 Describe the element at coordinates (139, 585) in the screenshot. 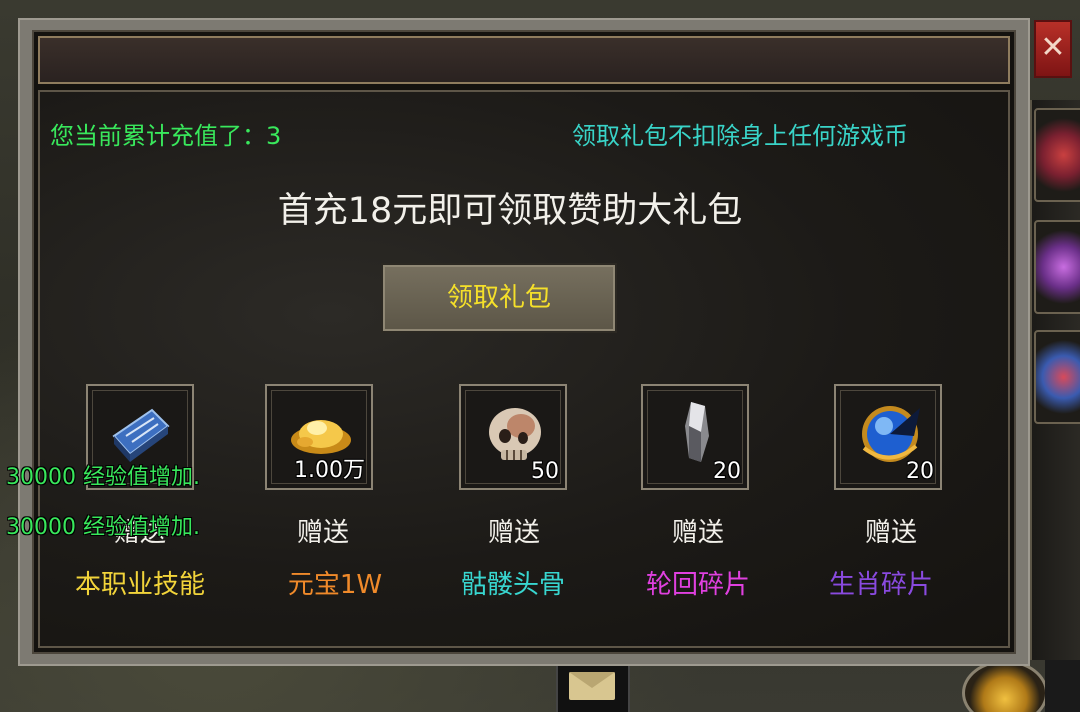

I see `reward-name-skill-book: 本职业技能` at that location.